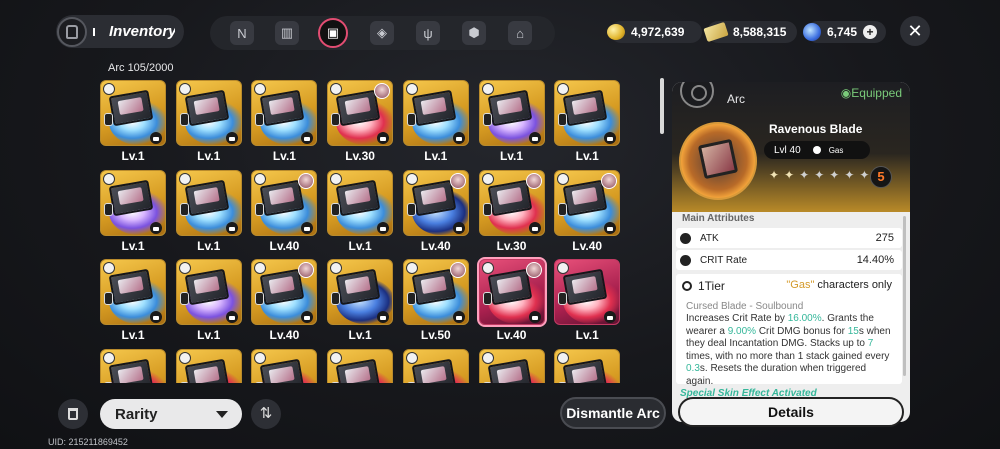 The image size is (1000, 449). Describe the element at coordinates (685, 260) in the screenshot. I see `crit-icon` at that location.